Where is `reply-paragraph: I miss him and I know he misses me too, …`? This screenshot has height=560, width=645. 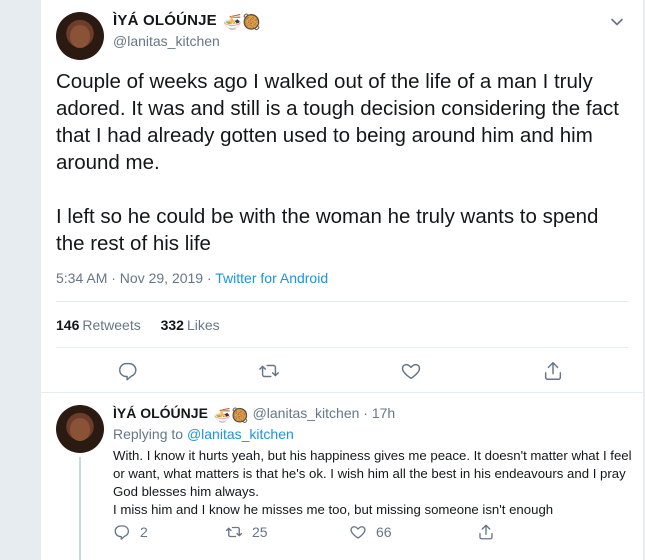
reply-paragraph: I miss him and I know he misses me too, … is located at coordinates (333, 509).